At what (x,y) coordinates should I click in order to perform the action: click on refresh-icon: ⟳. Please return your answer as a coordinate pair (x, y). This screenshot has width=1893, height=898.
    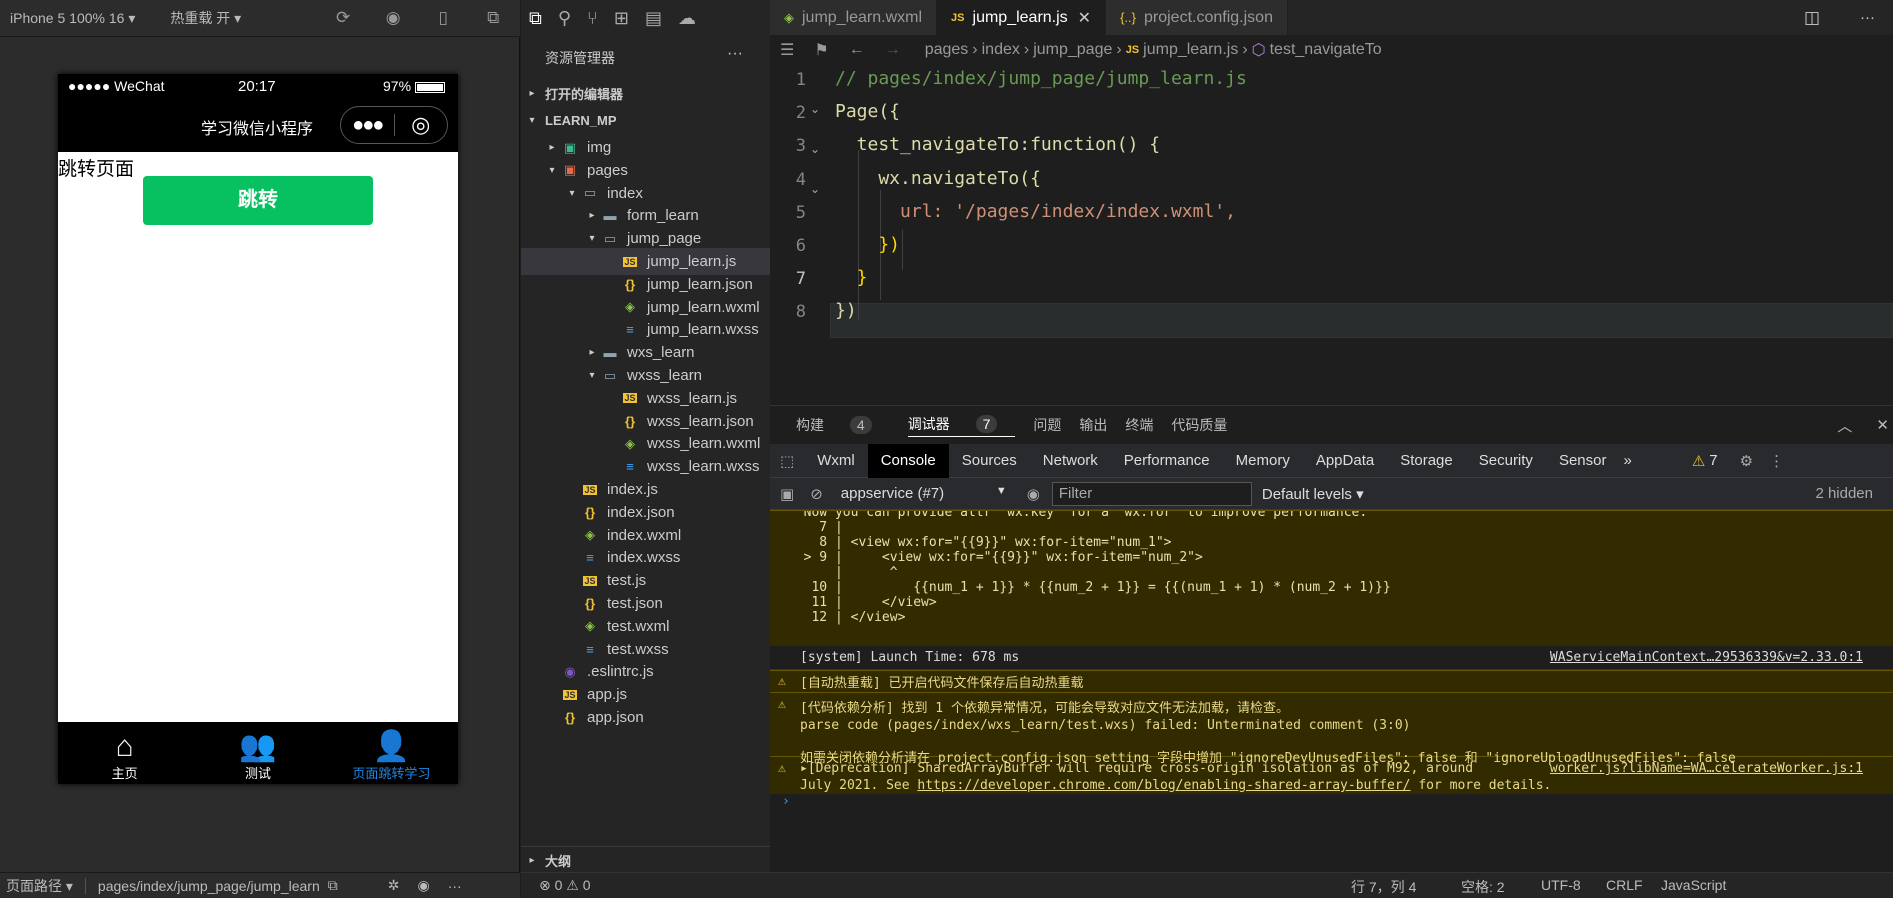
    Looking at the image, I should click on (343, 18).